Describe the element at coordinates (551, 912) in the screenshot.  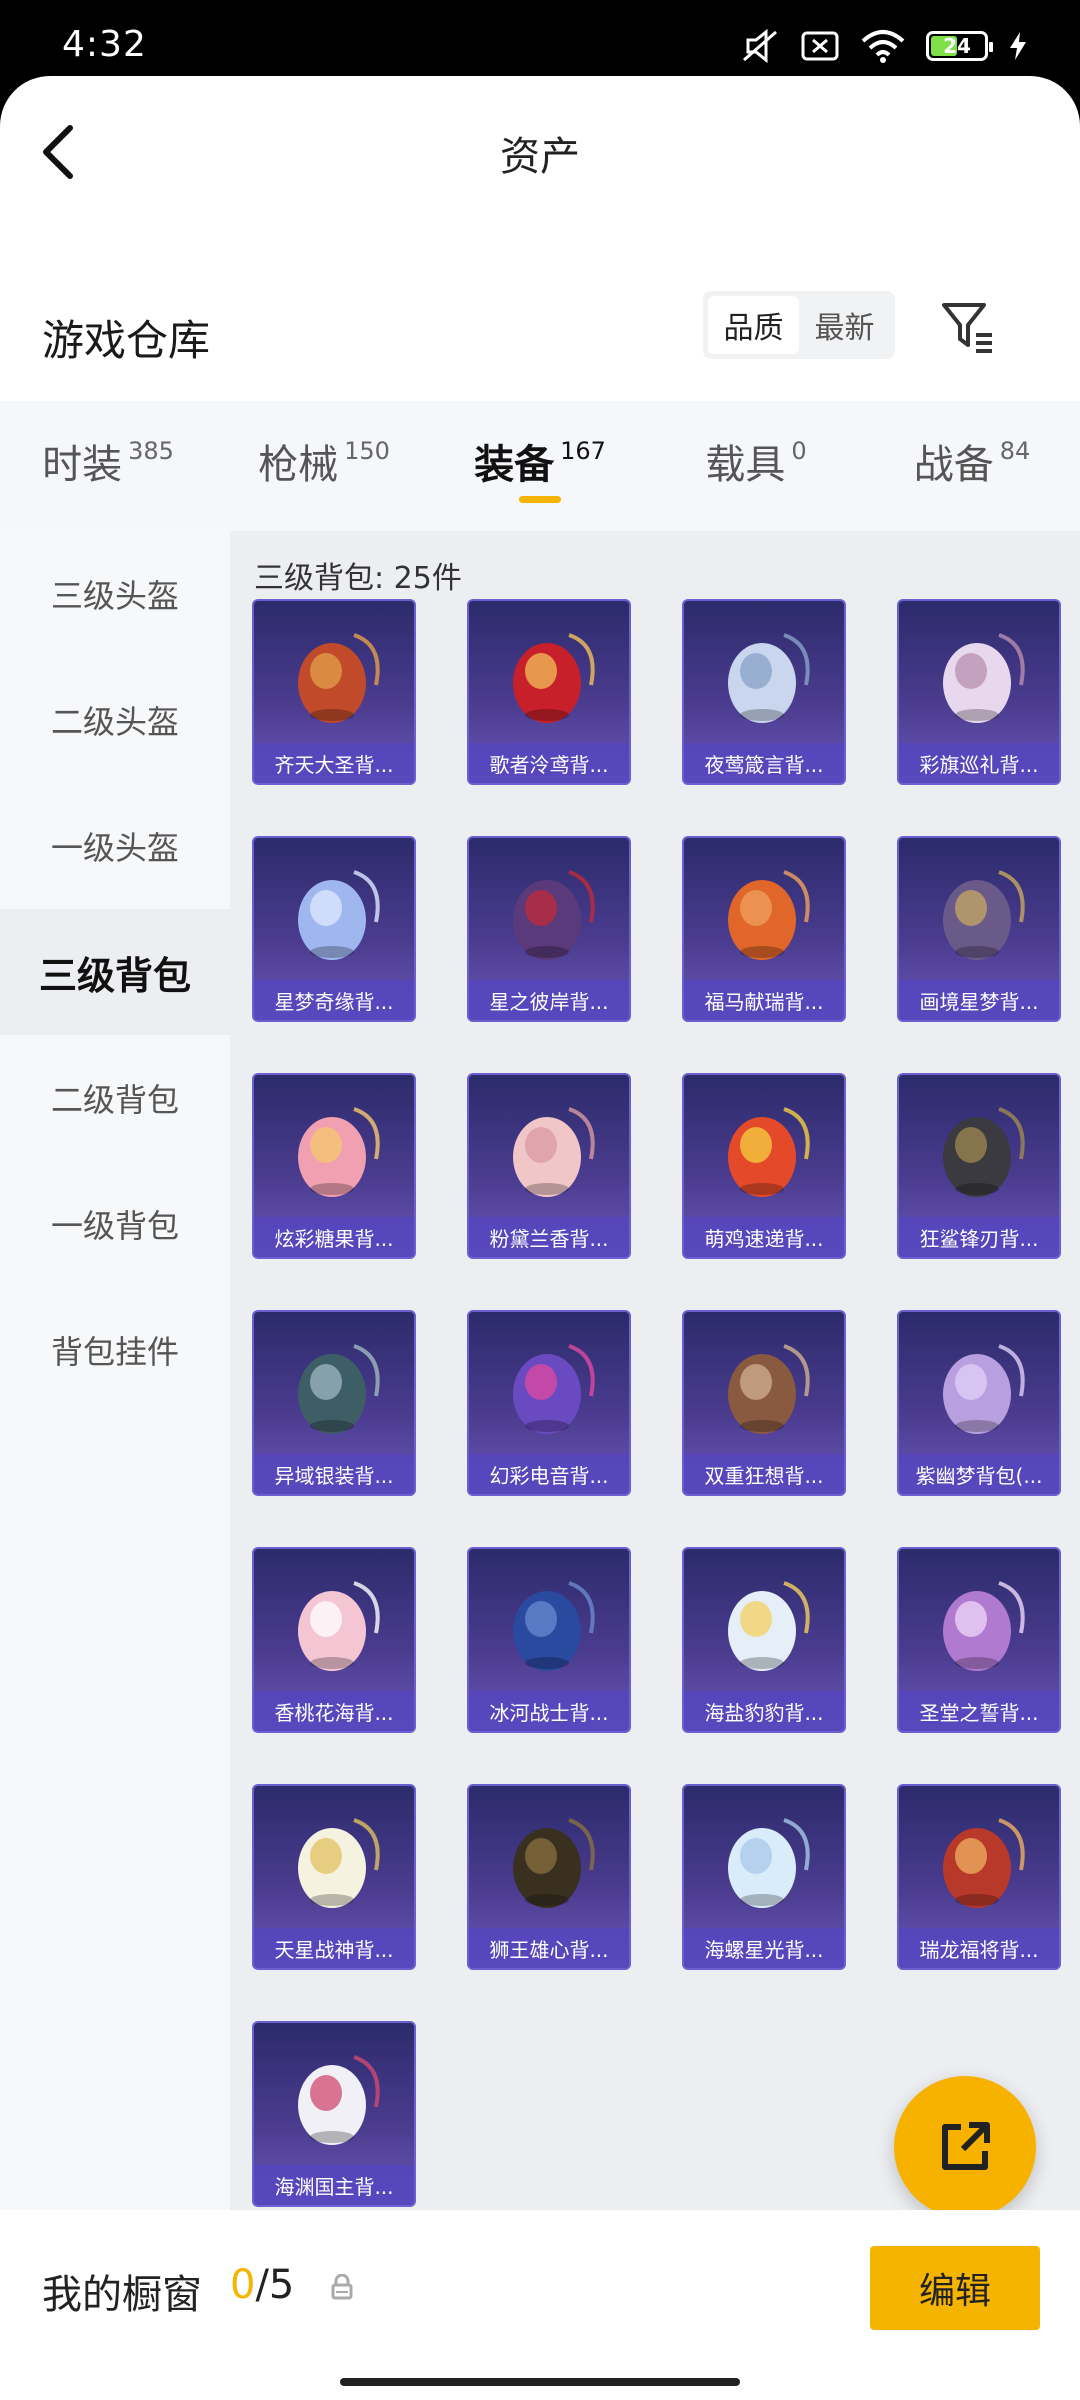
I see `star-shore-backpack-icon` at that location.